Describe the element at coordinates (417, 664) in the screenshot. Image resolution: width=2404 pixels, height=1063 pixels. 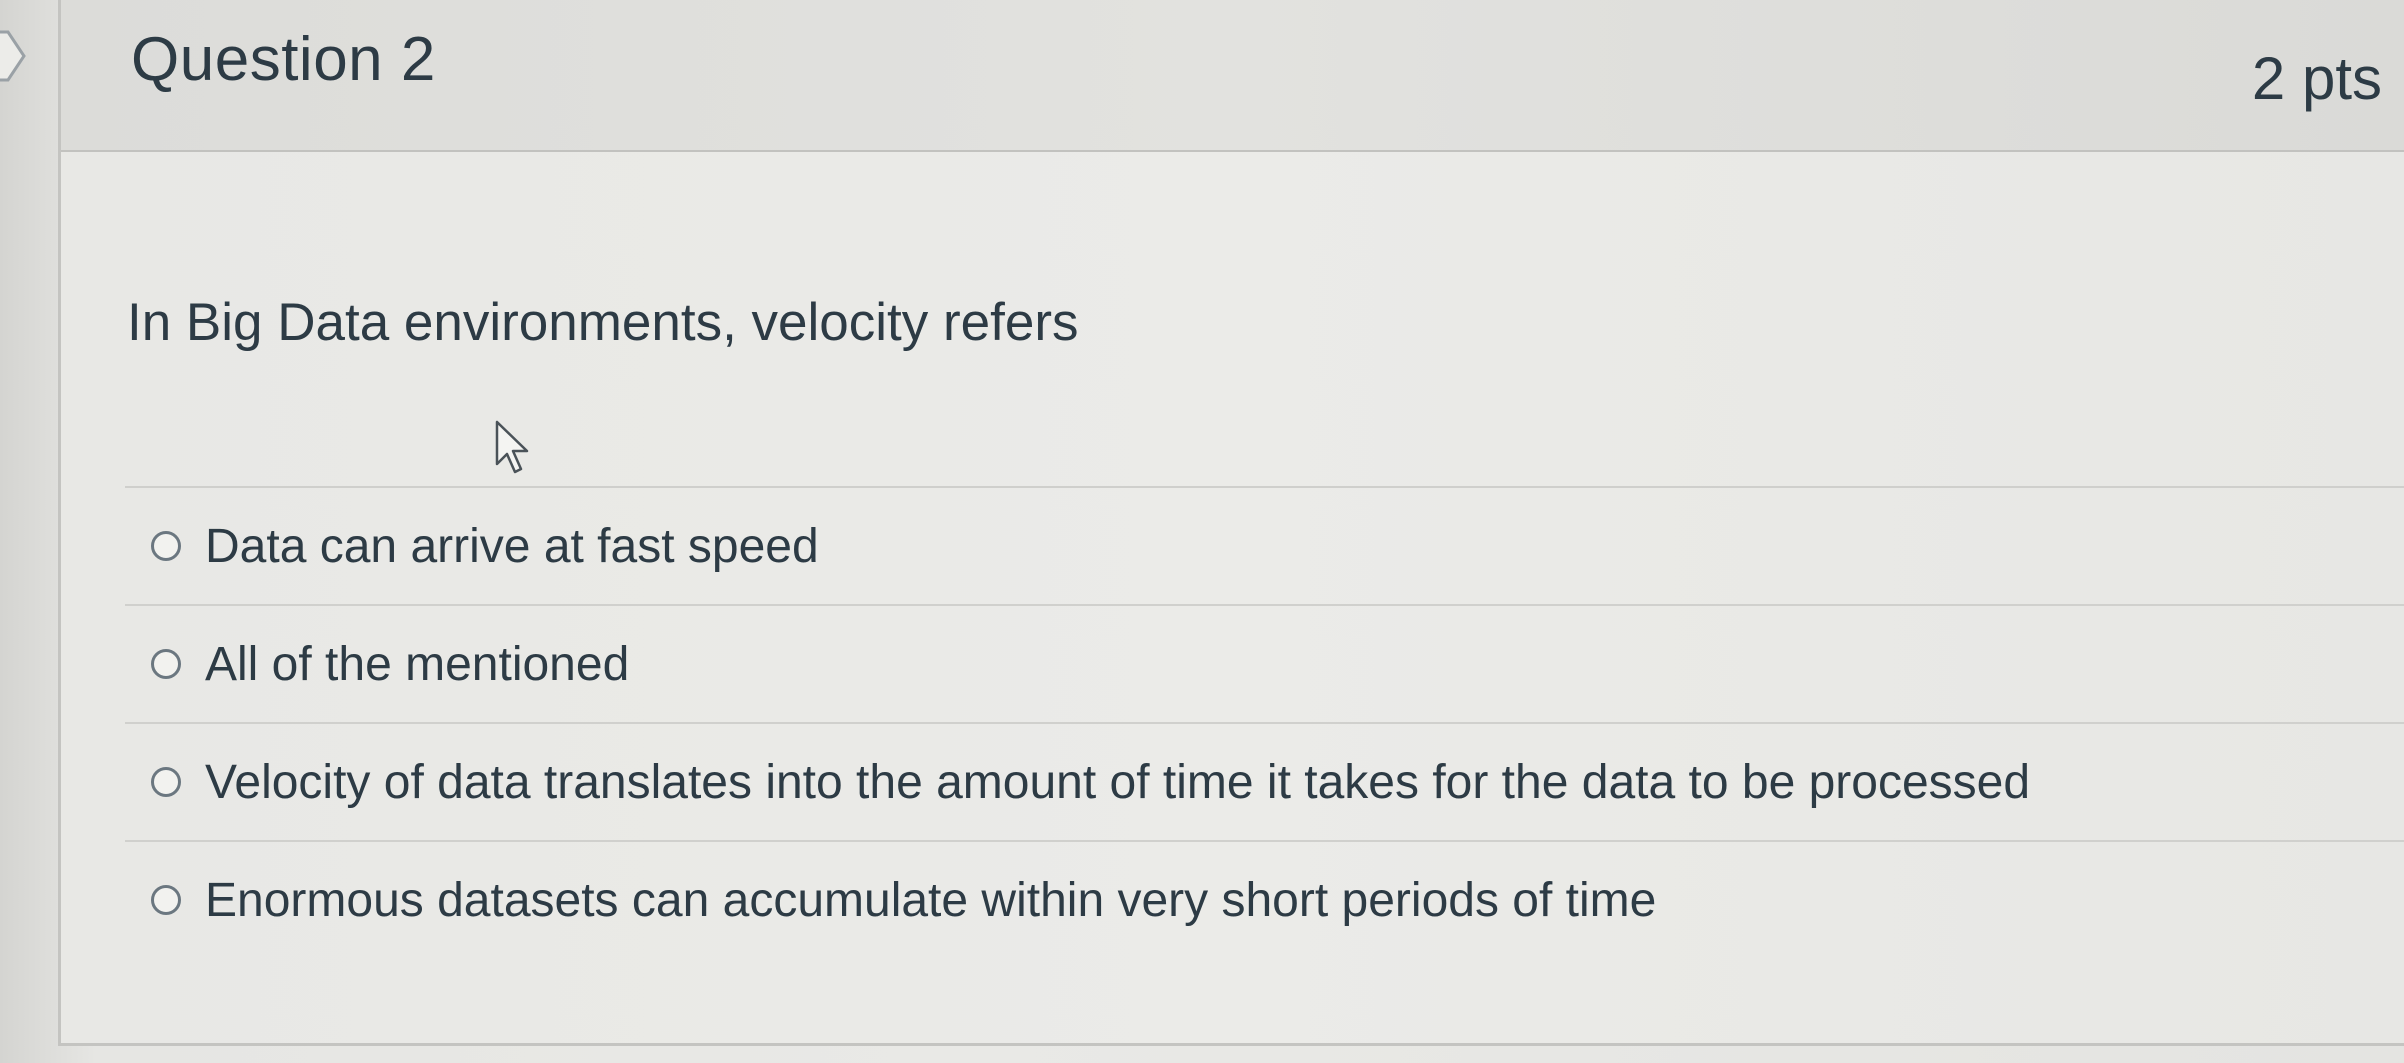
I see `answer-label: All of the mentioned` at that location.